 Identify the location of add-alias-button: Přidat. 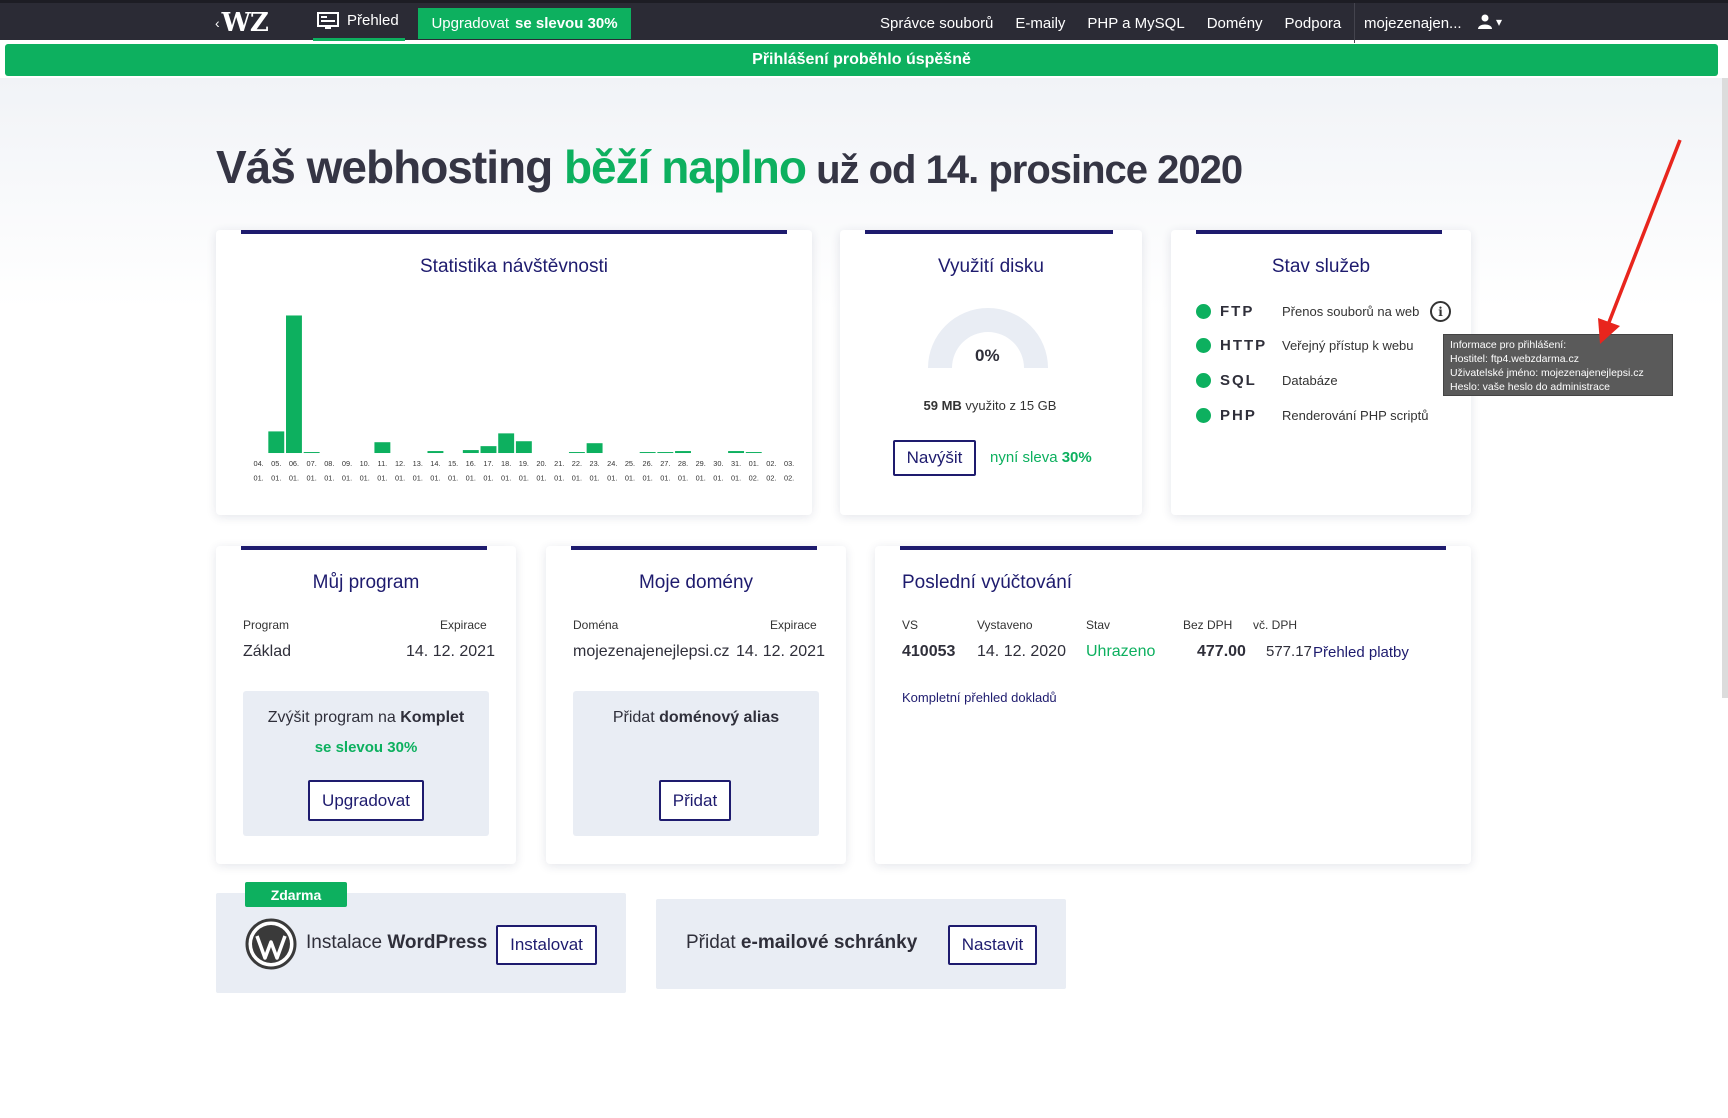
(695, 800).